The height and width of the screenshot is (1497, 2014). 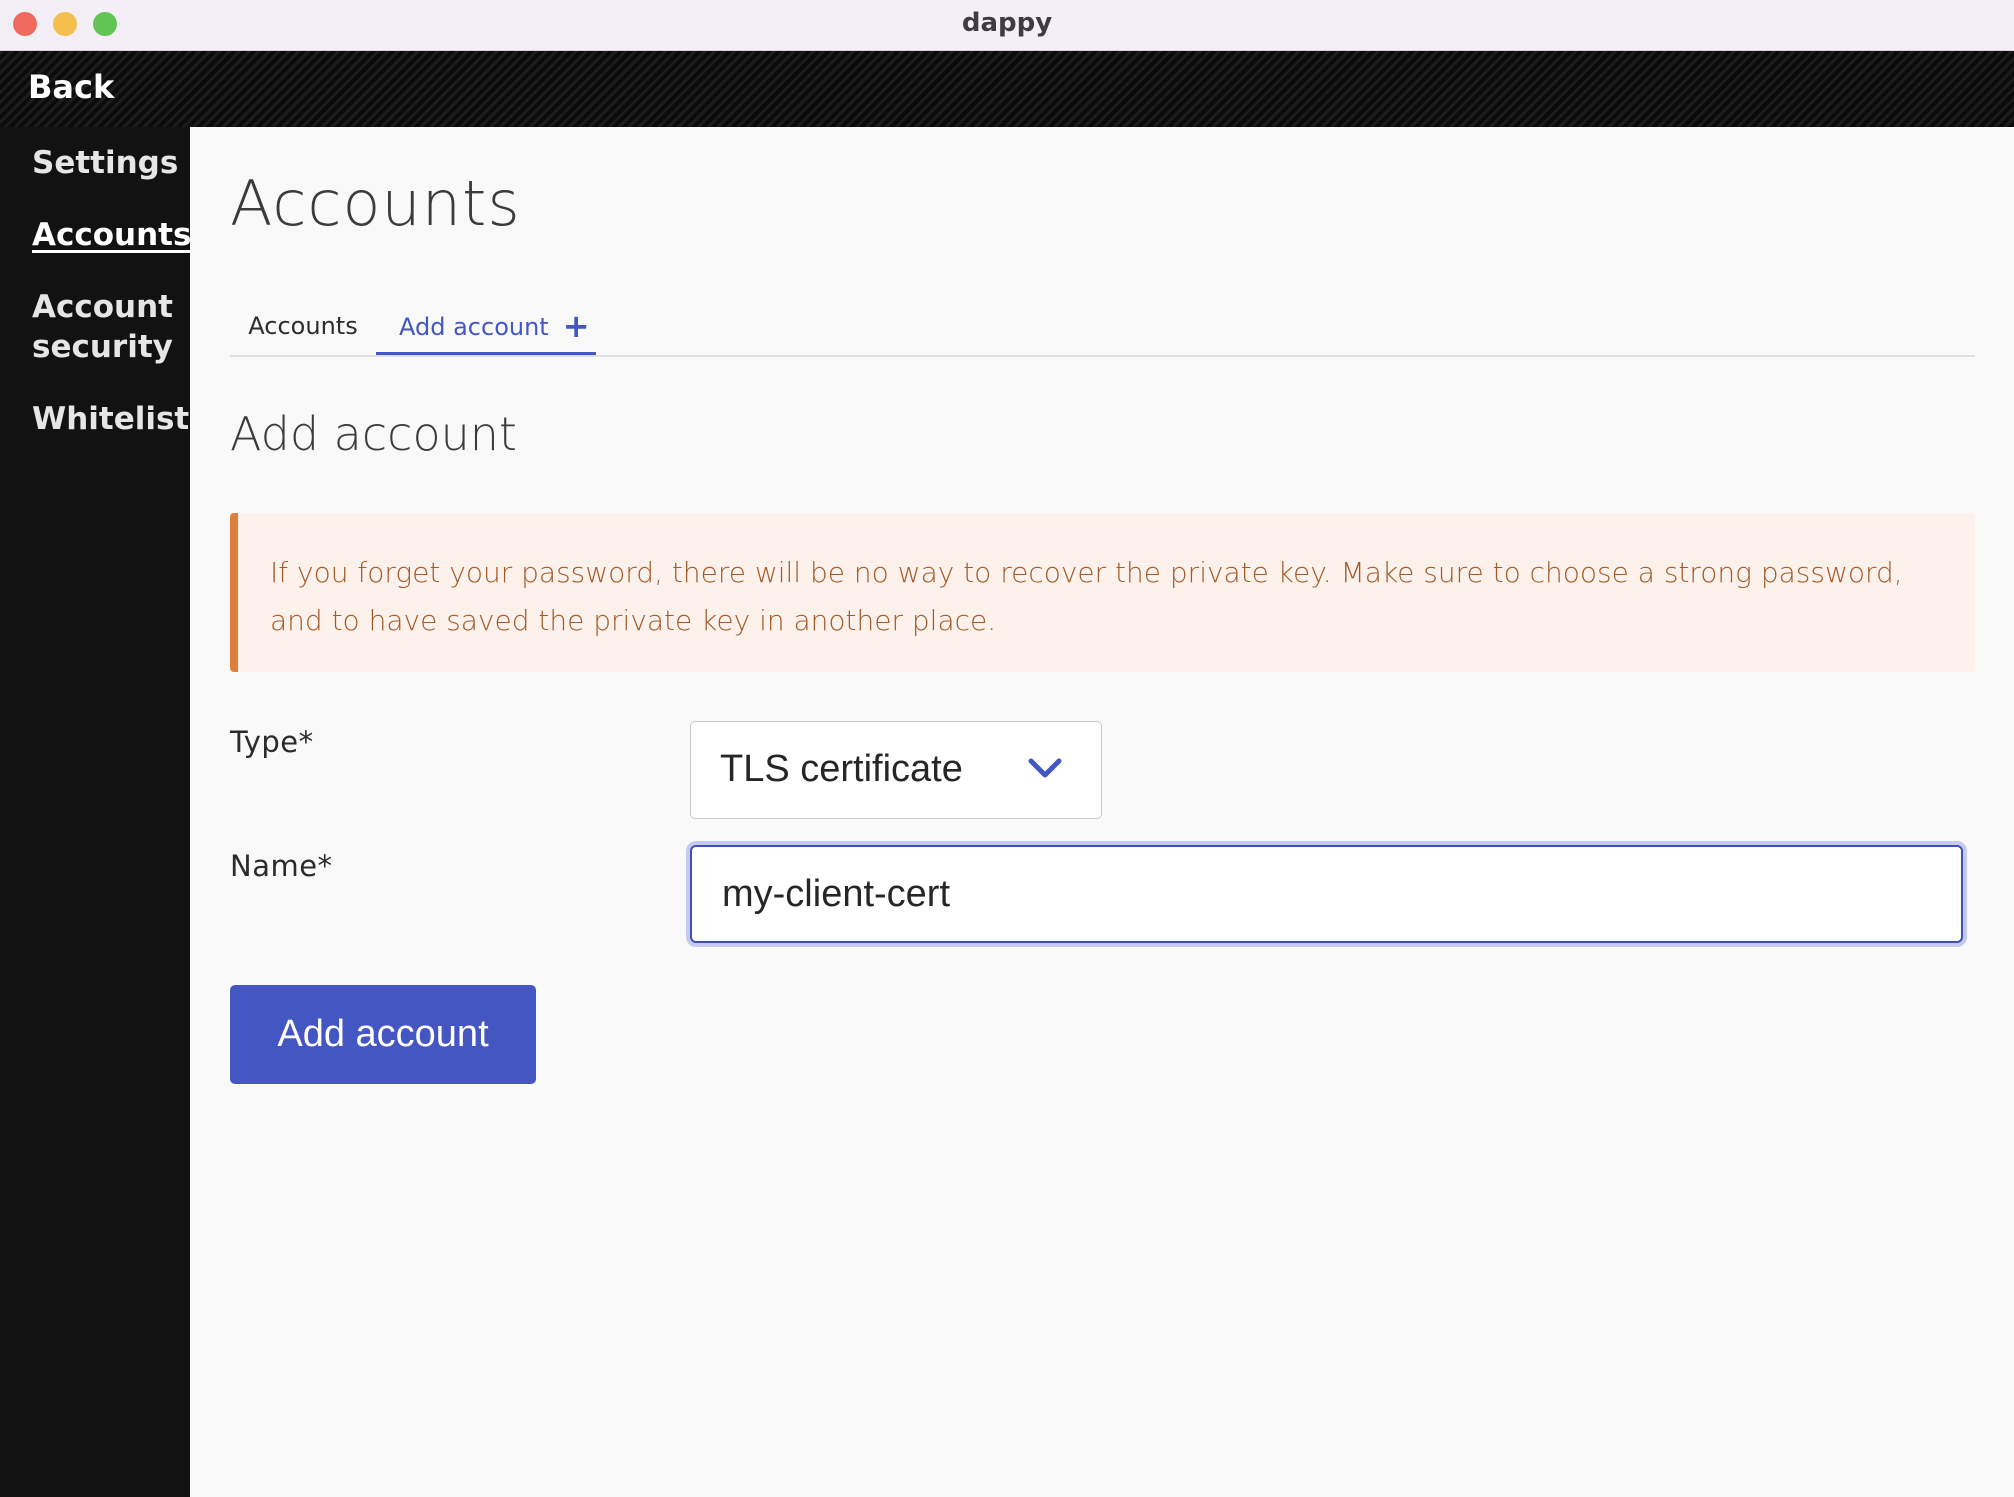 What do you see at coordinates (1007, 23) in the screenshot?
I see `window-title: dappy` at bounding box center [1007, 23].